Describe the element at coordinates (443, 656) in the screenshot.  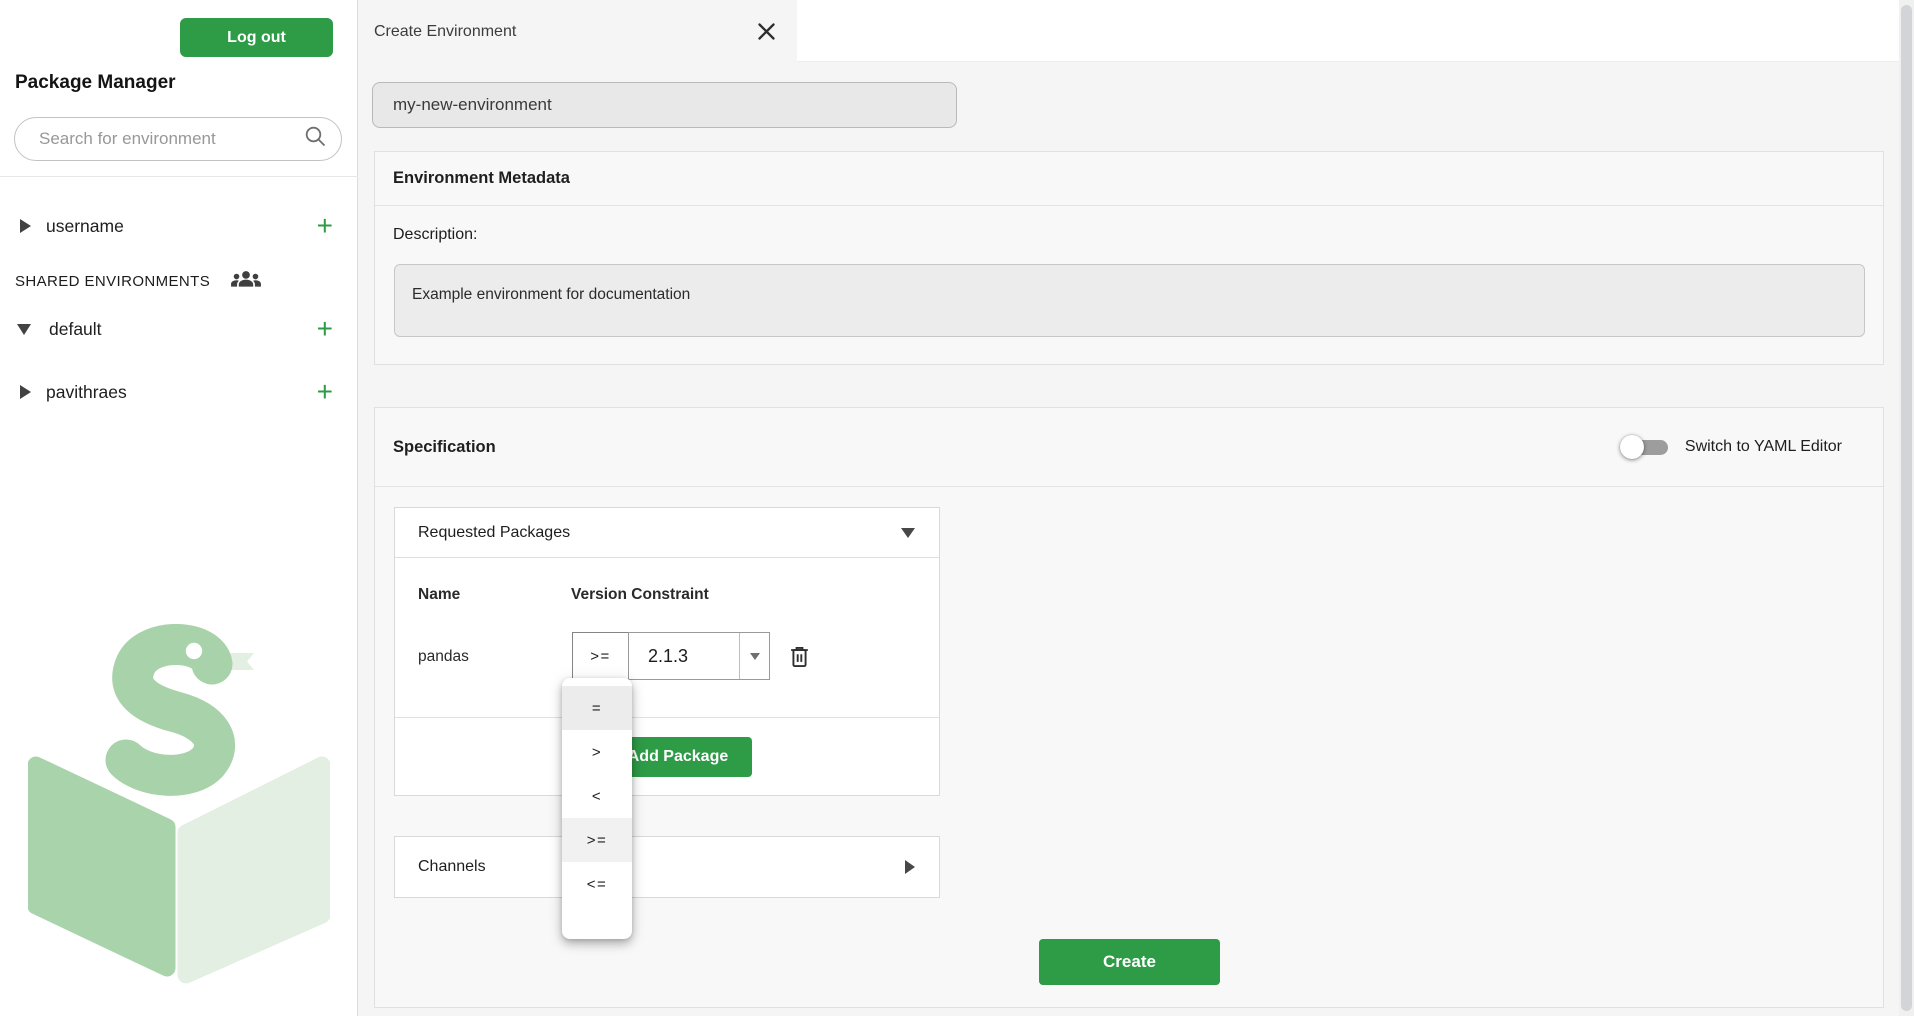
I see `package-name: pandas` at that location.